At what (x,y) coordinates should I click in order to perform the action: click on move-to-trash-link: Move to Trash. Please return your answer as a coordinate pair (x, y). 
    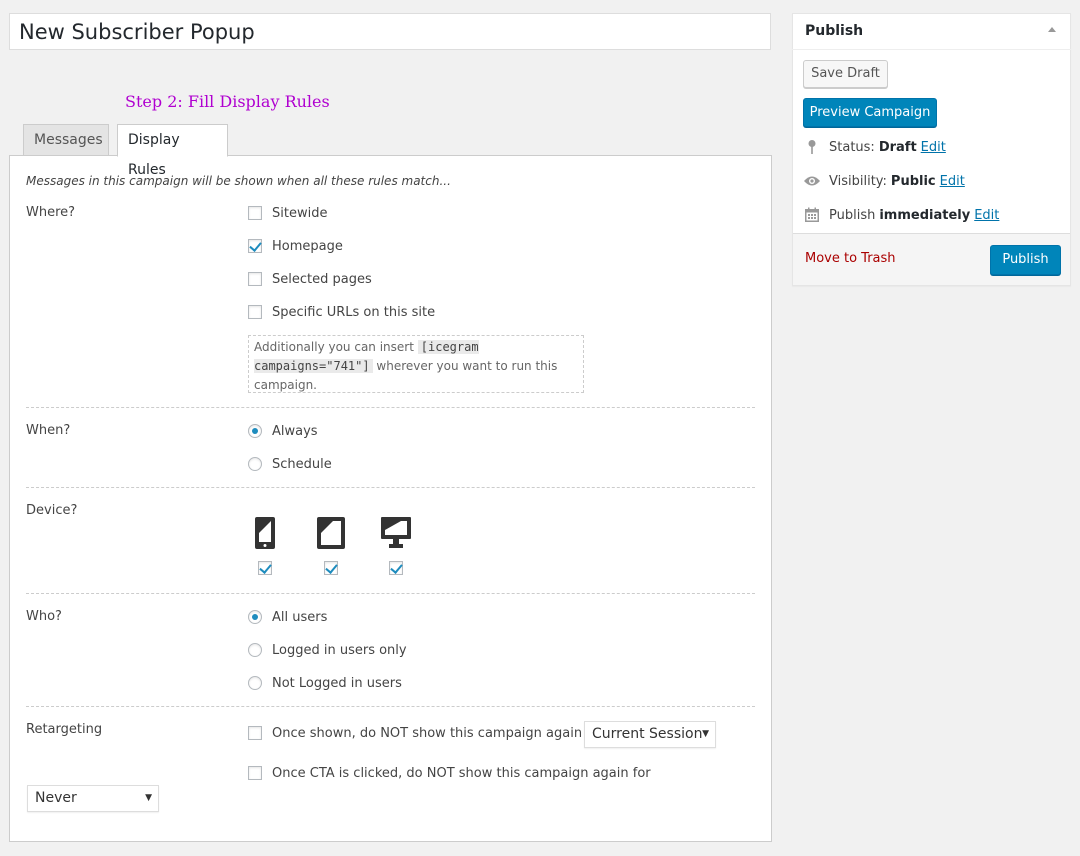
    Looking at the image, I should click on (850, 258).